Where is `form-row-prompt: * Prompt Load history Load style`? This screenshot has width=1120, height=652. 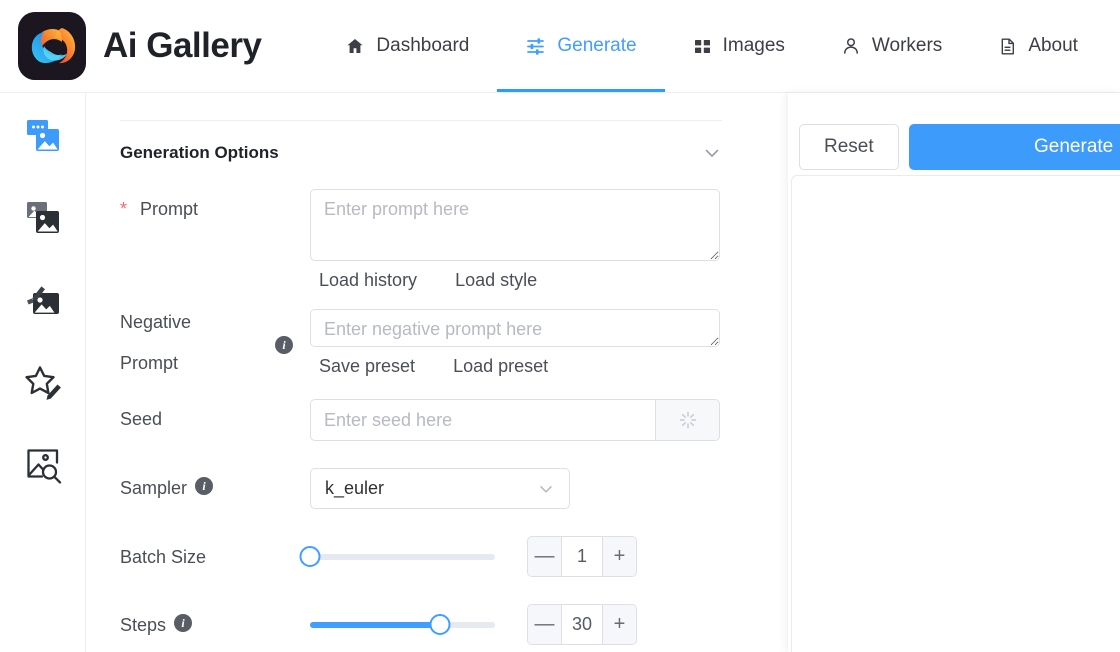
form-row-prompt: * Prompt Load history Load style is located at coordinates (437, 240).